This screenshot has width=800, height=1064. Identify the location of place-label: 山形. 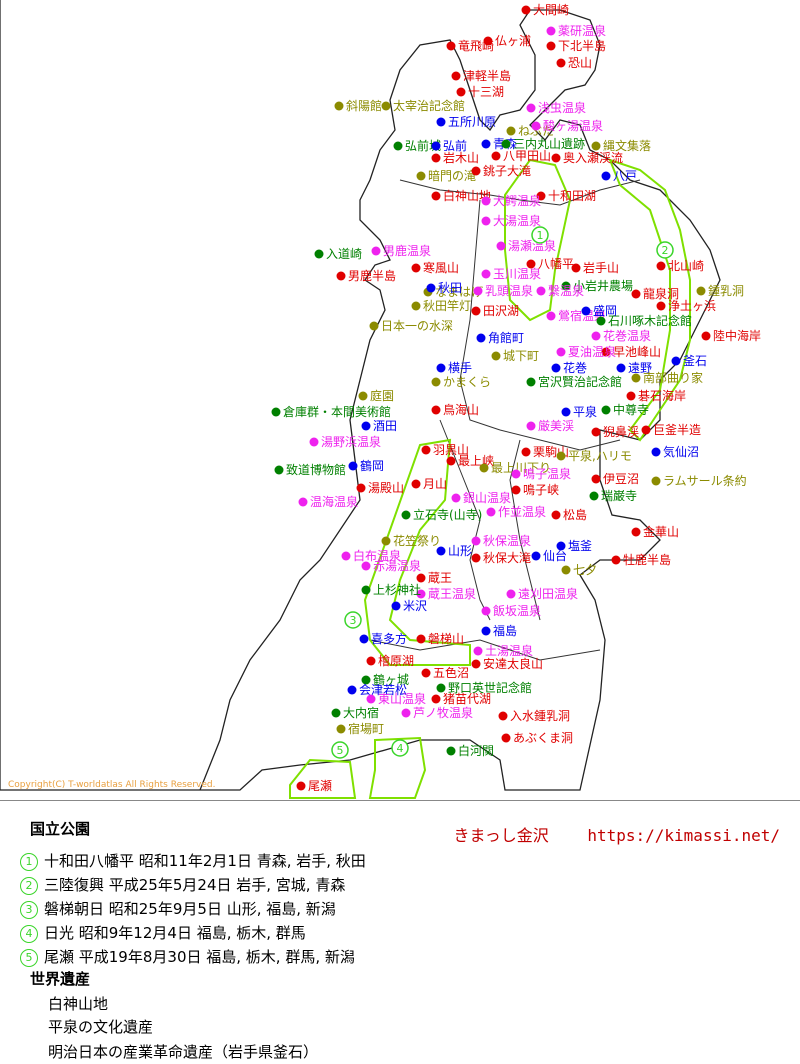
(460, 551).